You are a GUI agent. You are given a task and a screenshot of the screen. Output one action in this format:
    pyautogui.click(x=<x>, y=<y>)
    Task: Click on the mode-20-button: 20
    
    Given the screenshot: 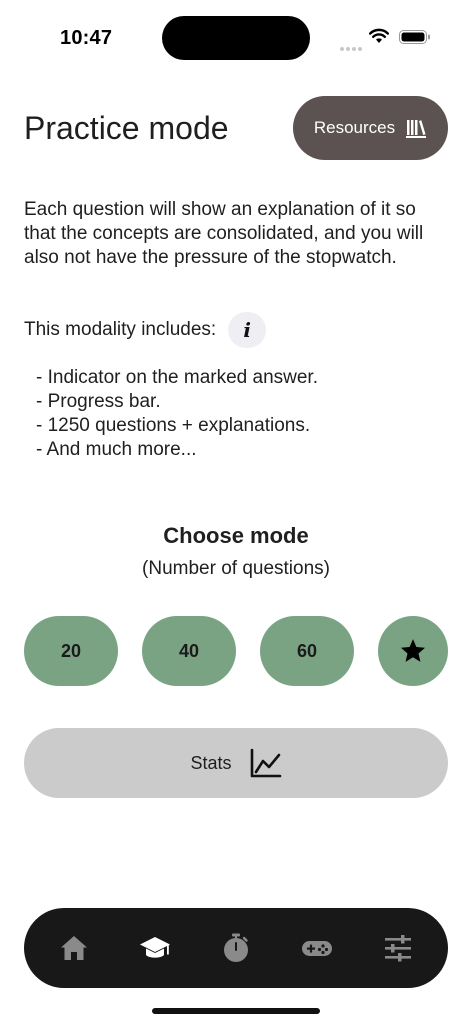 What is the action you would take?
    pyautogui.click(x=71, y=651)
    